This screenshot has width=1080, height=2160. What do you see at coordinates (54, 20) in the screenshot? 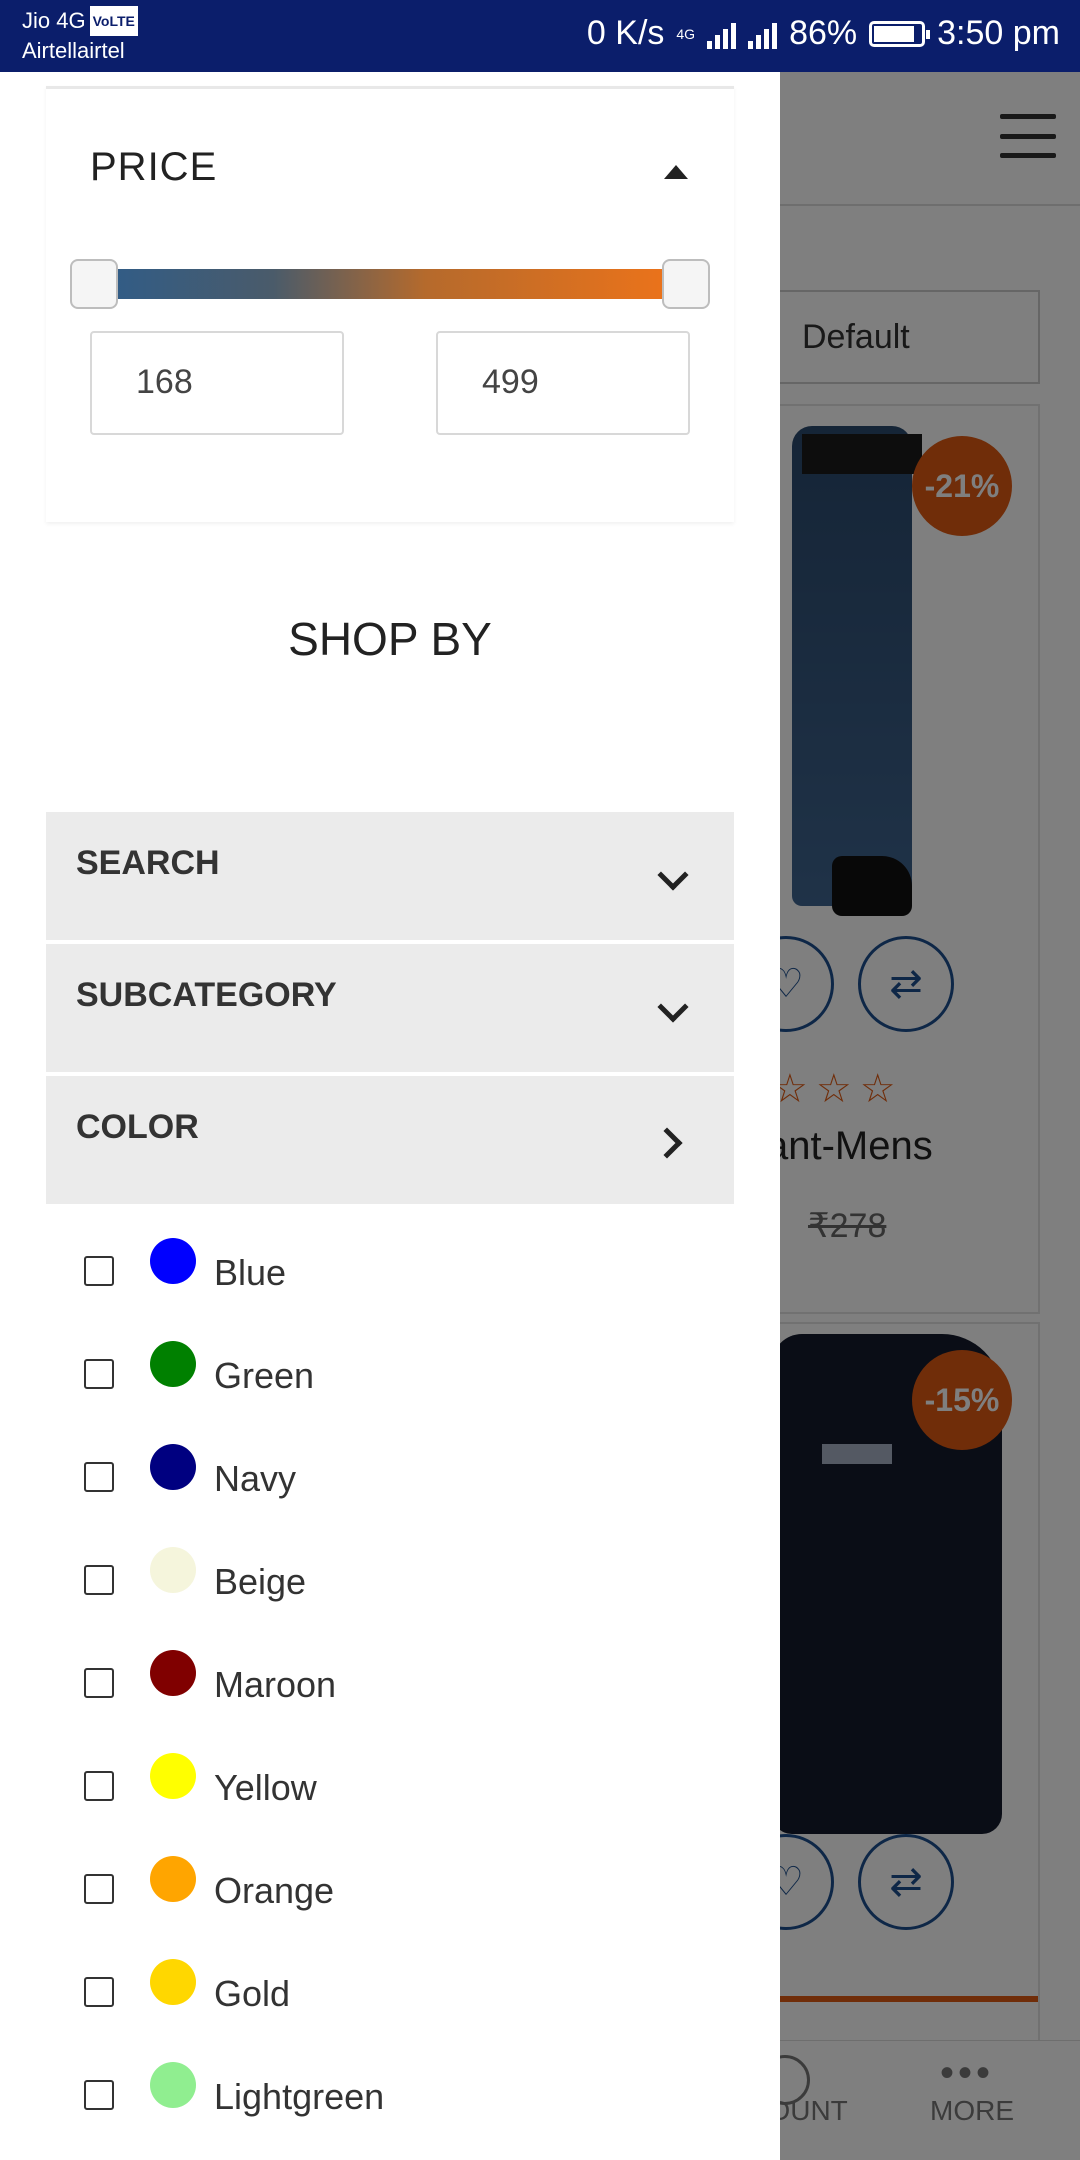
I see `carrier-primary: Jio 4G` at bounding box center [54, 20].